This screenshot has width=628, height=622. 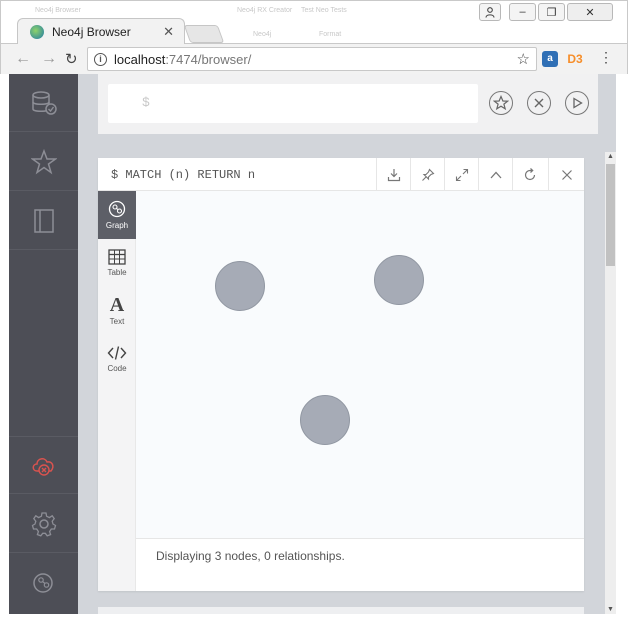 I want to click on neo4j-favicon-icon, so click(x=37, y=32).